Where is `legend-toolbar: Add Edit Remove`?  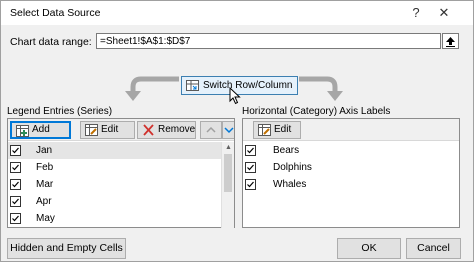
legend-toolbar: Add Edit Remove is located at coordinates (121, 130).